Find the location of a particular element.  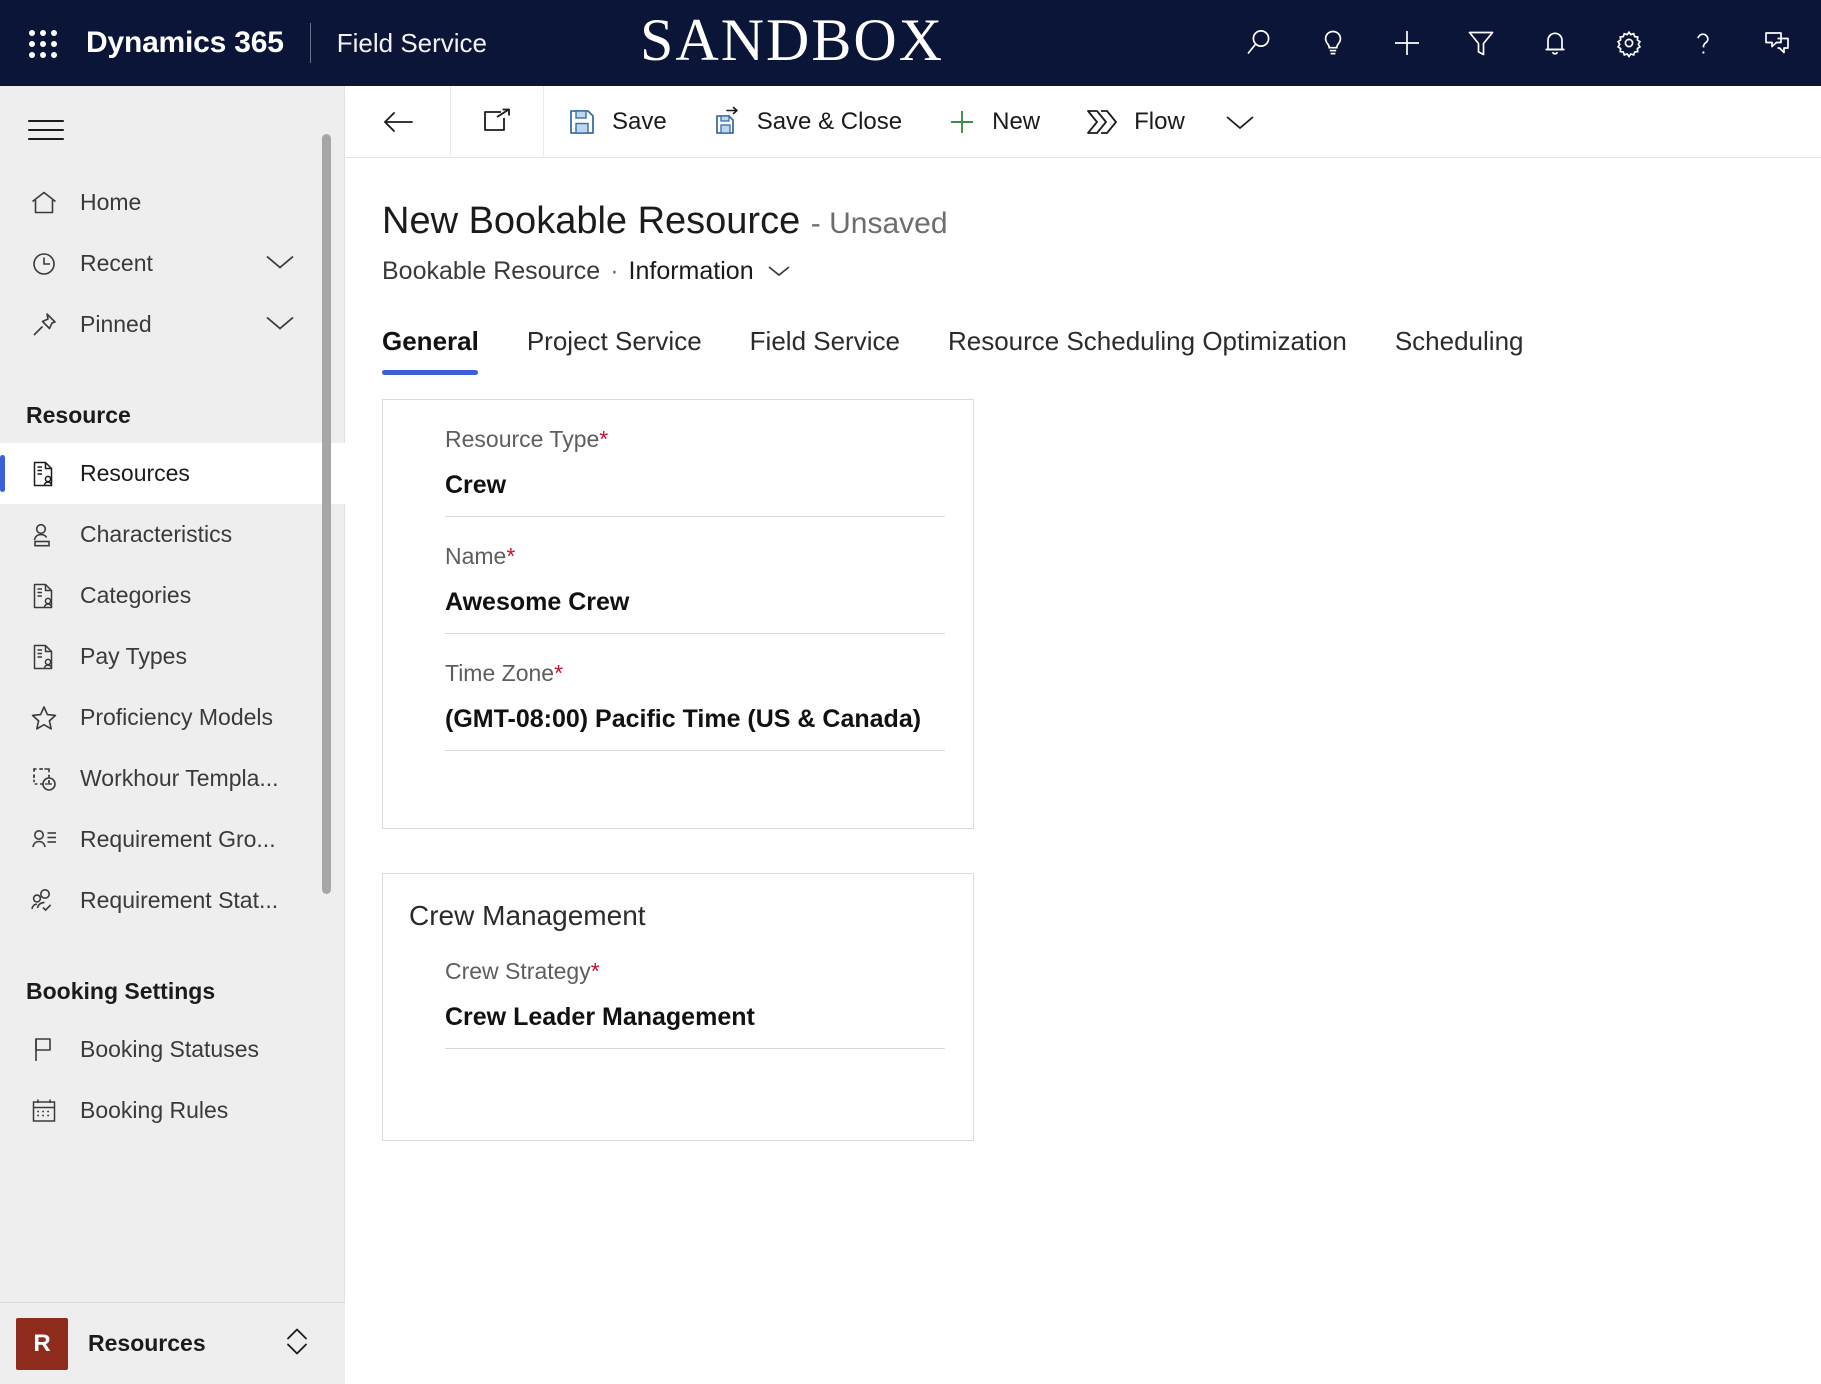

star-icon is located at coordinates (44, 718).